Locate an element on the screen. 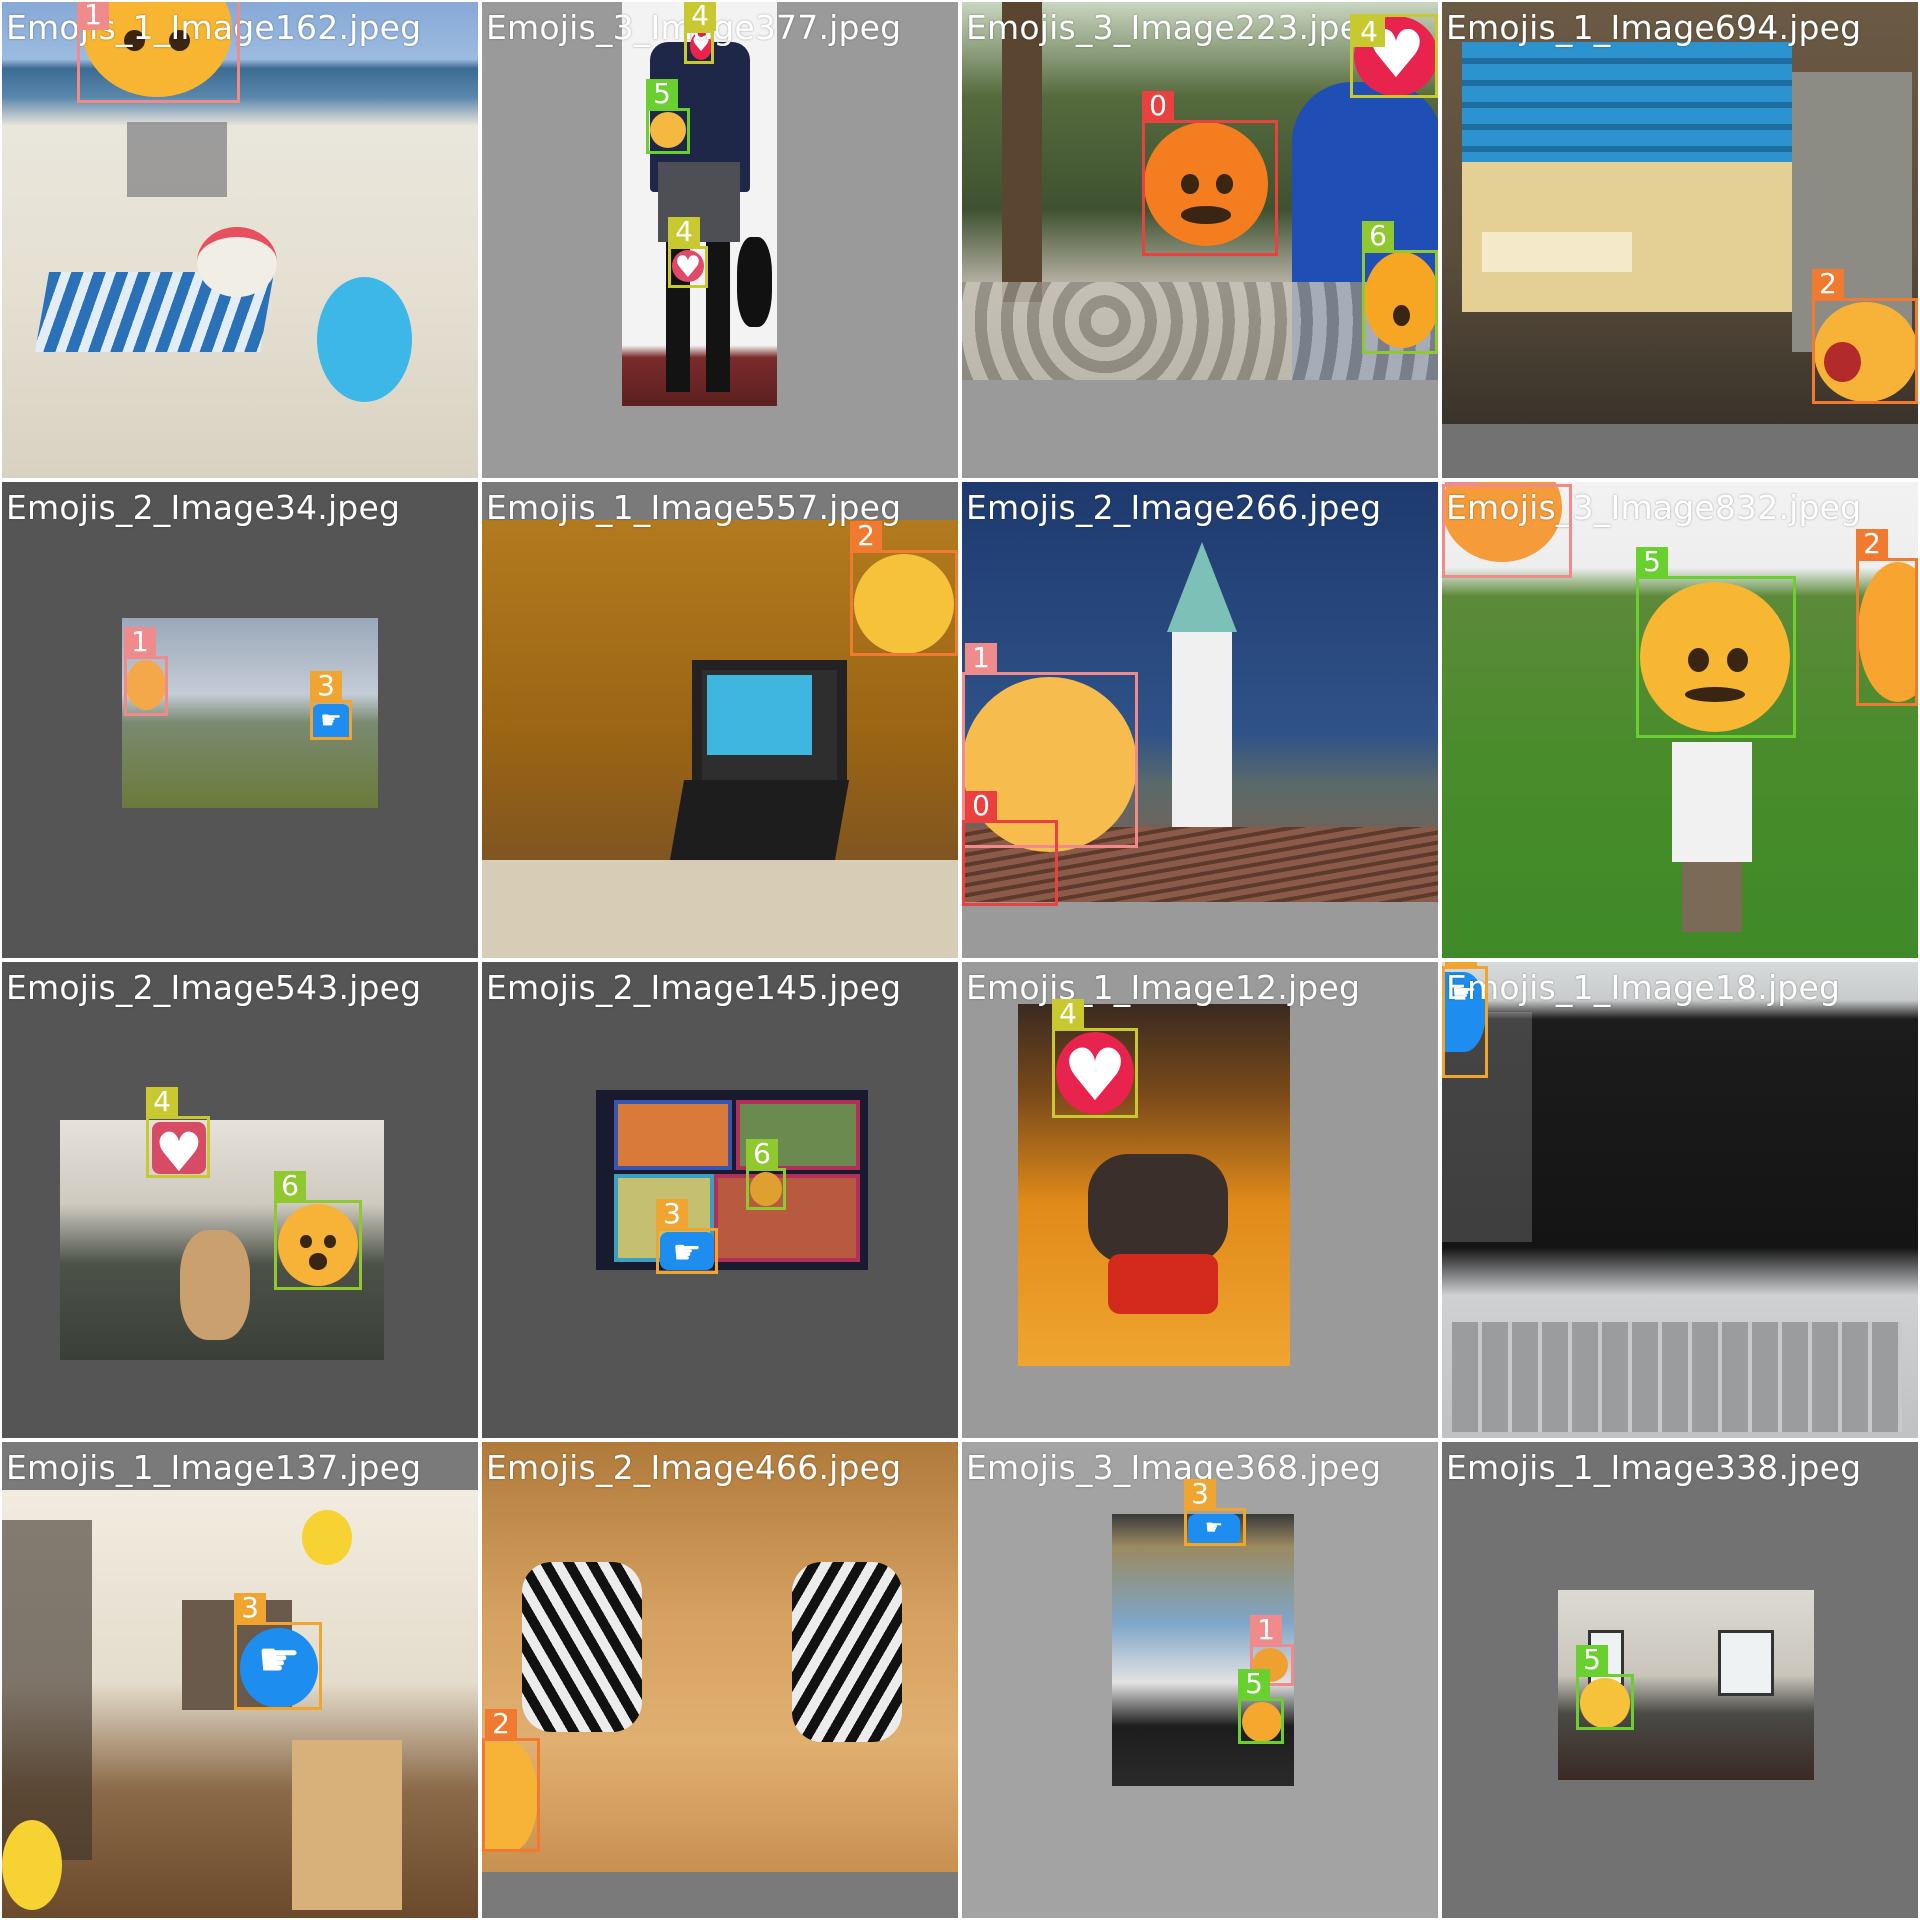 Image resolution: width=1920 pixels, height=1920 pixels. tile-2: Emojis_3_Image223.jpeg 0 4 6 is located at coordinates (1200, 240).